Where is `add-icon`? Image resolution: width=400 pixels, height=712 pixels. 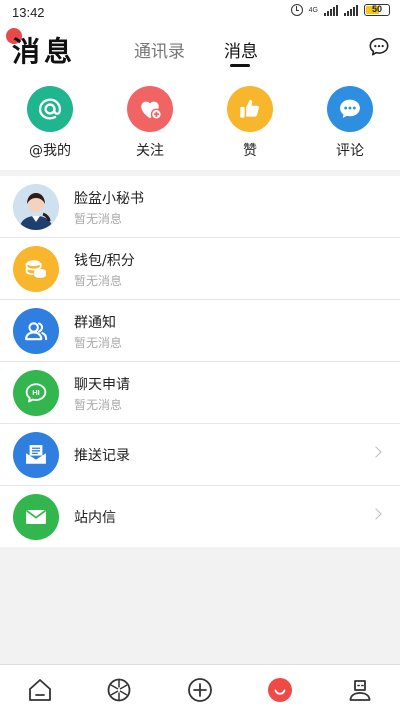 add-icon is located at coordinates (200, 690).